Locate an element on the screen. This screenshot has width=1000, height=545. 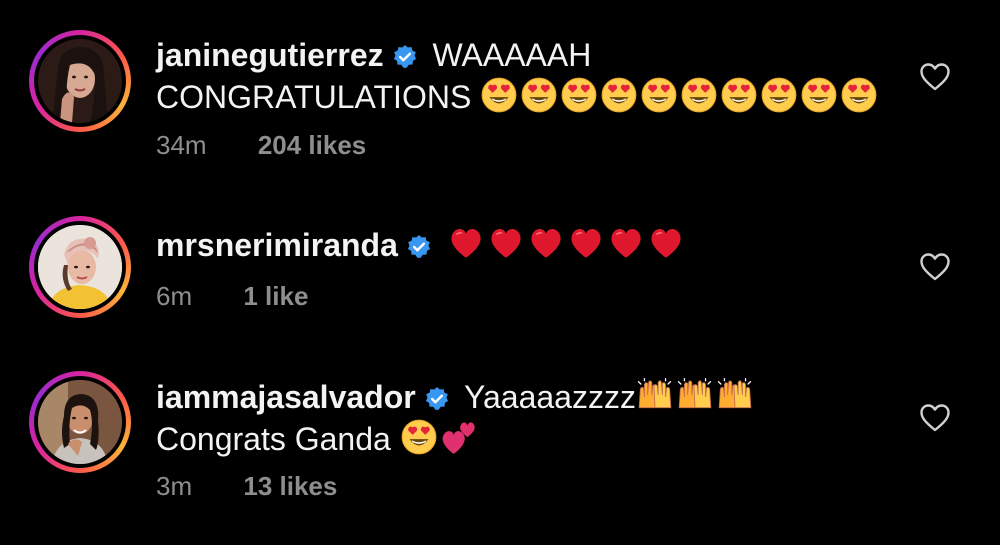
comment-time: 34m is located at coordinates (181, 145).